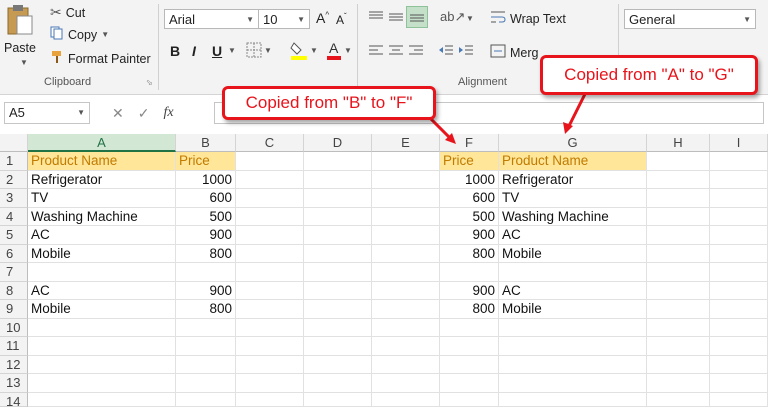 This screenshot has width=768, height=411. I want to click on callout-b-to-f: Copied from "B" to "F", so click(329, 103).